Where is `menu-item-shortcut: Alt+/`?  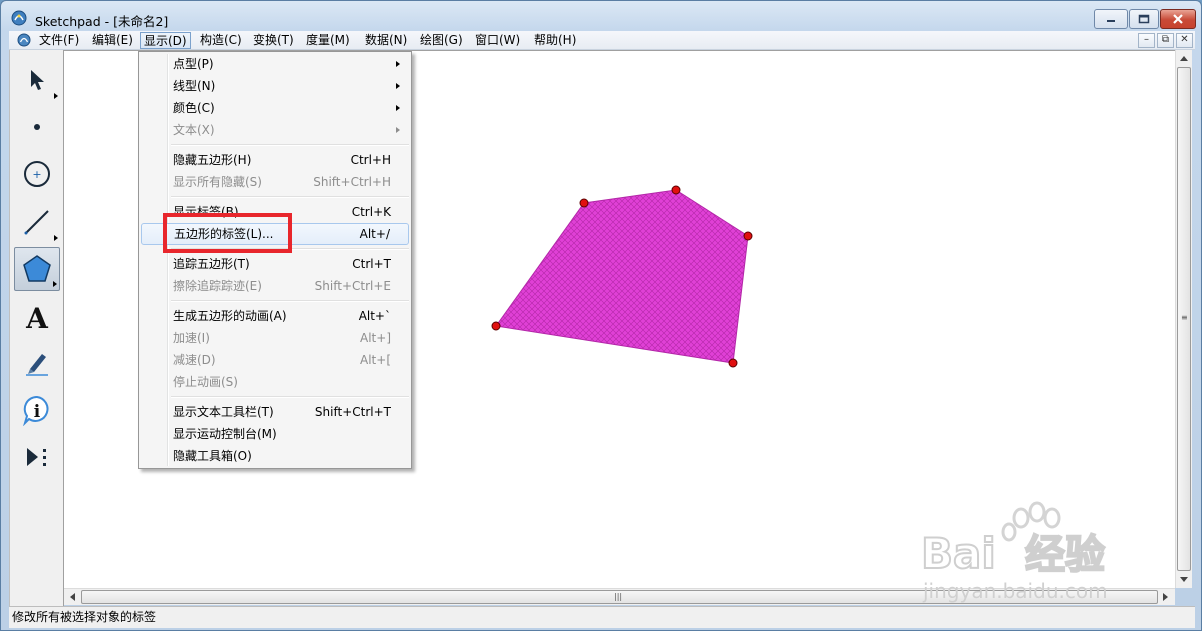 menu-item-shortcut: Alt+/ is located at coordinates (374, 234).